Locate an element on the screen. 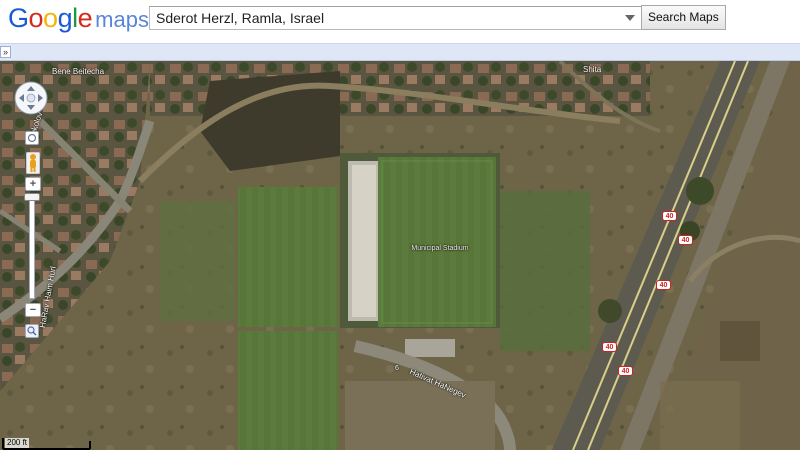 This screenshot has width=800, height=450. logo-product-text: maps is located at coordinates (122, 19).